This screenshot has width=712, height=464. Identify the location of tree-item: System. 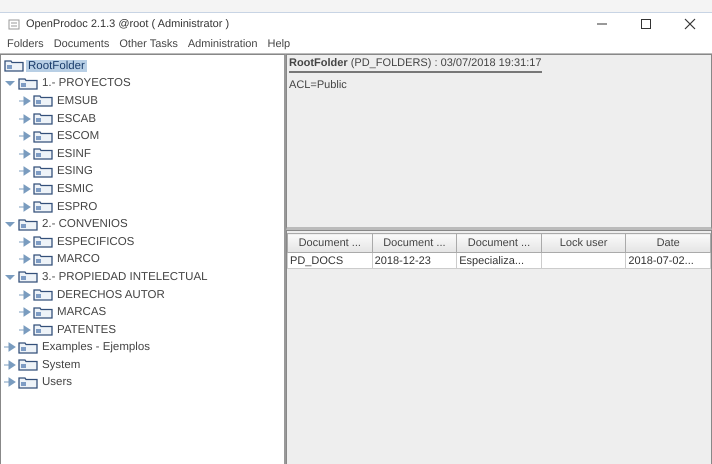
(61, 364).